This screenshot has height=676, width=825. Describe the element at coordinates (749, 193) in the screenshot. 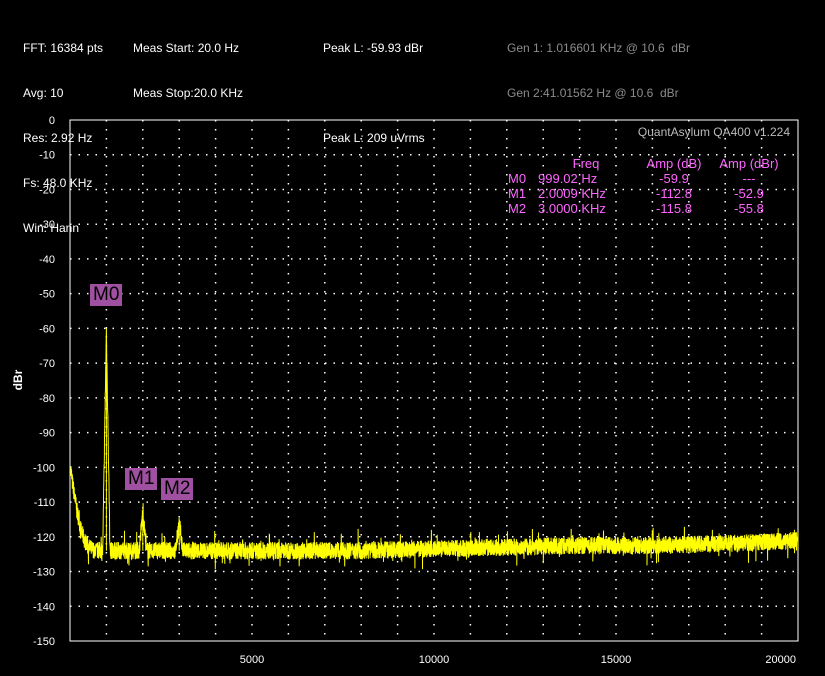

I see `marker-amp-dbr: -52.9` at that location.